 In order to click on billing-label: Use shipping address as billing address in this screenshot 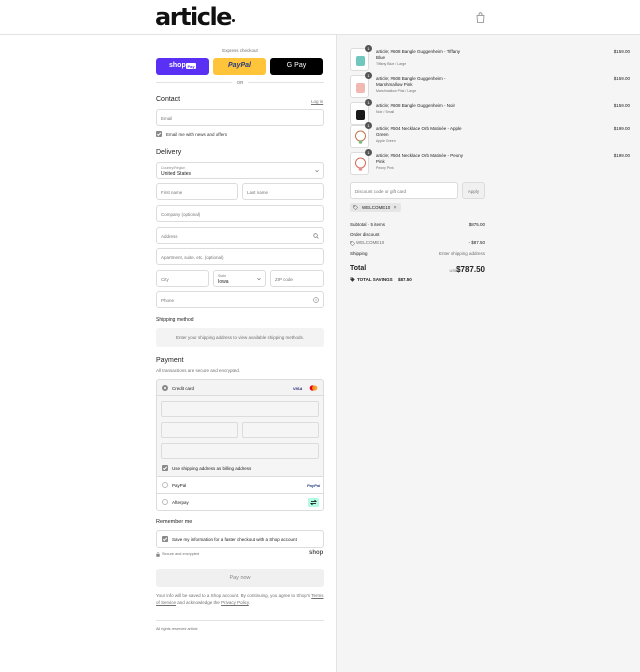, I will do `click(212, 468)`.